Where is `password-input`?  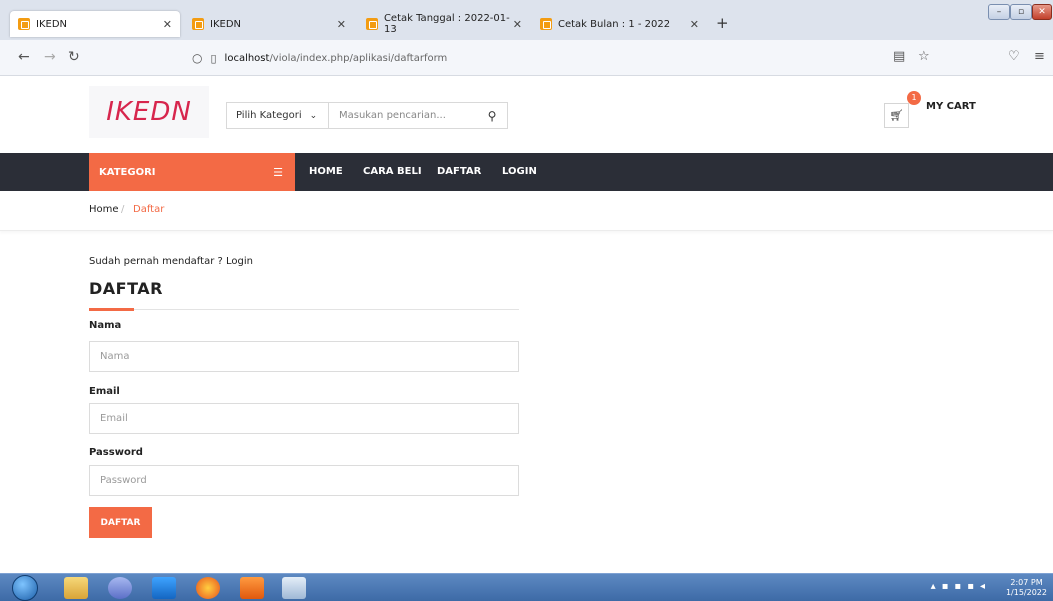
password-input is located at coordinates (304, 480).